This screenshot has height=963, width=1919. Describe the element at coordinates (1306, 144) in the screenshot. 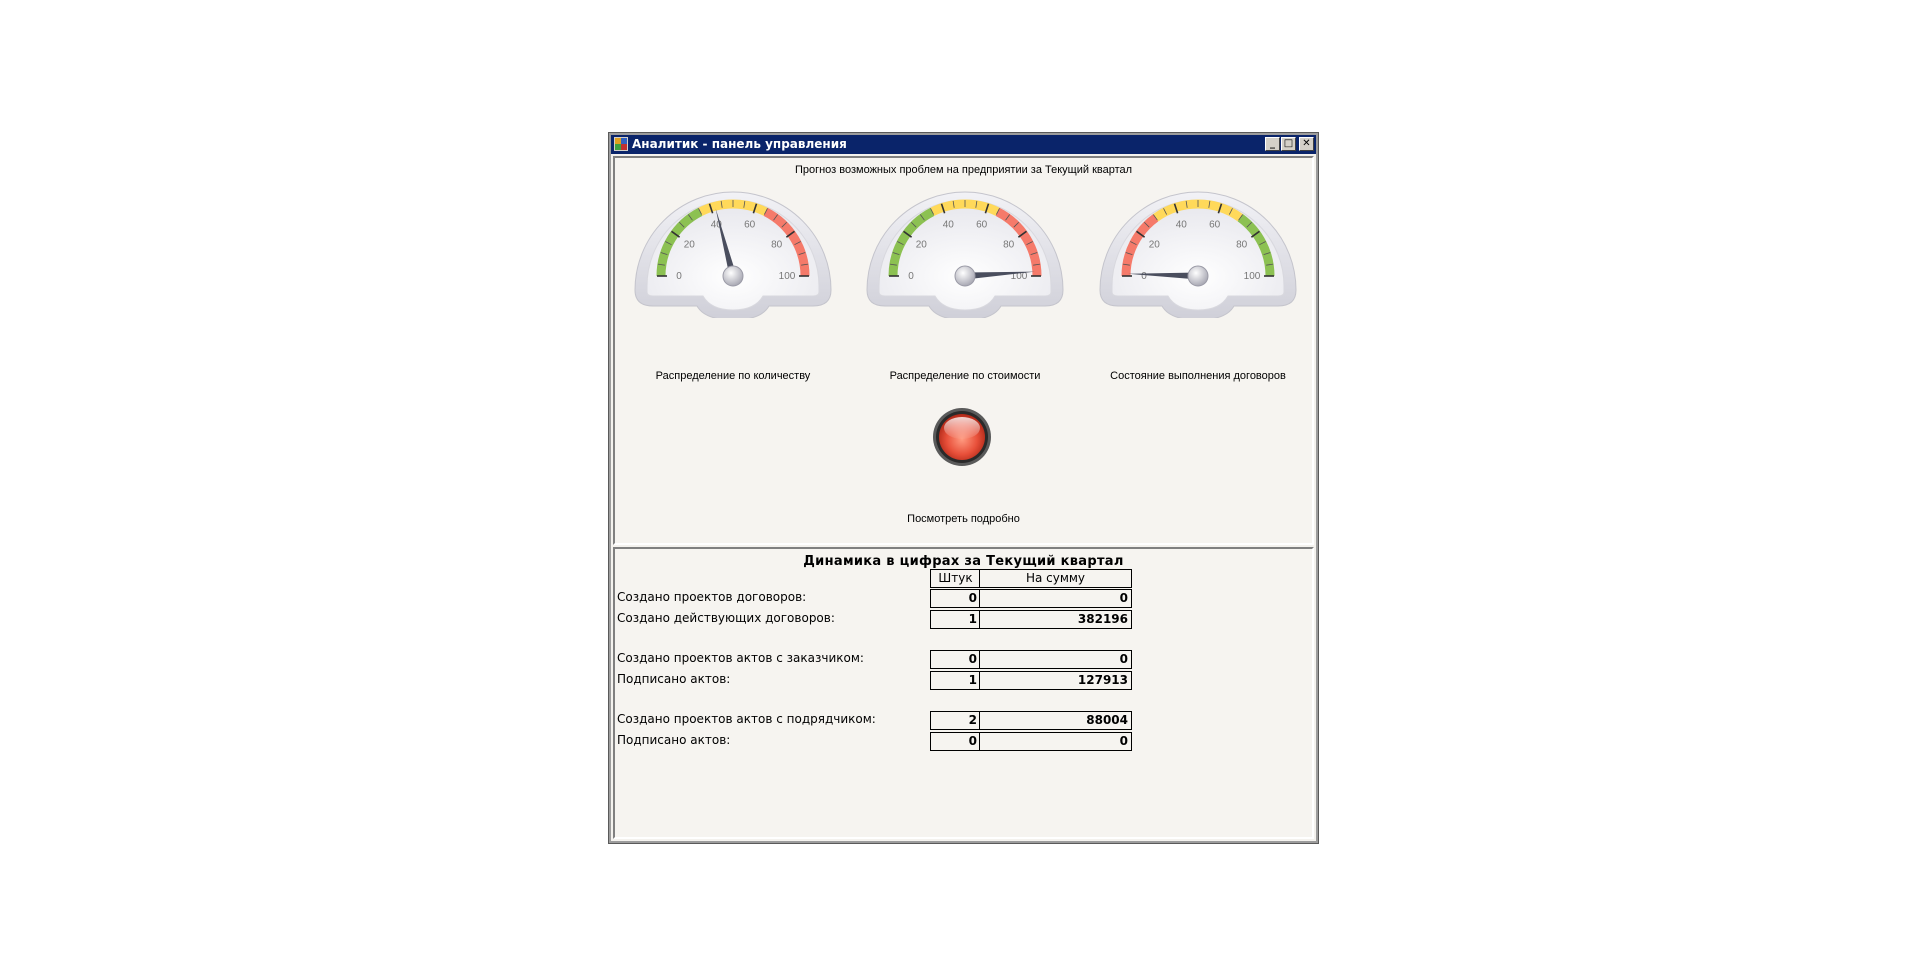

I see `close-button: ✕` at that location.